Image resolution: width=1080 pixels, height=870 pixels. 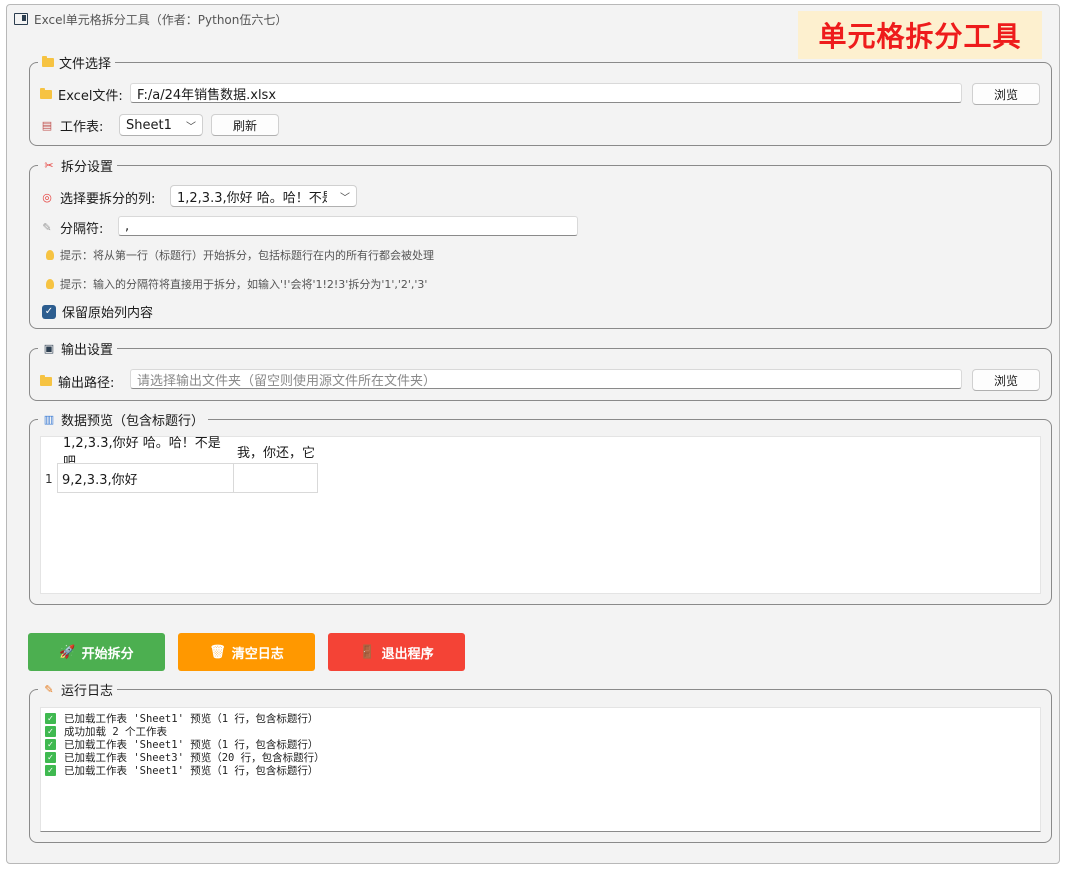 What do you see at coordinates (287, 381) in the screenshot?
I see `output-path-placeholder: 请选择输出文件夹（留空则使用源文件所在文件夹）` at bounding box center [287, 381].